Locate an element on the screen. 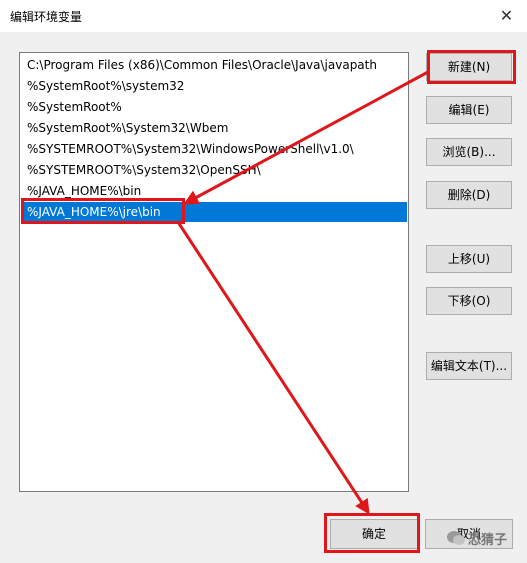  arrow-new-to-item is located at coordinates (306, 137).